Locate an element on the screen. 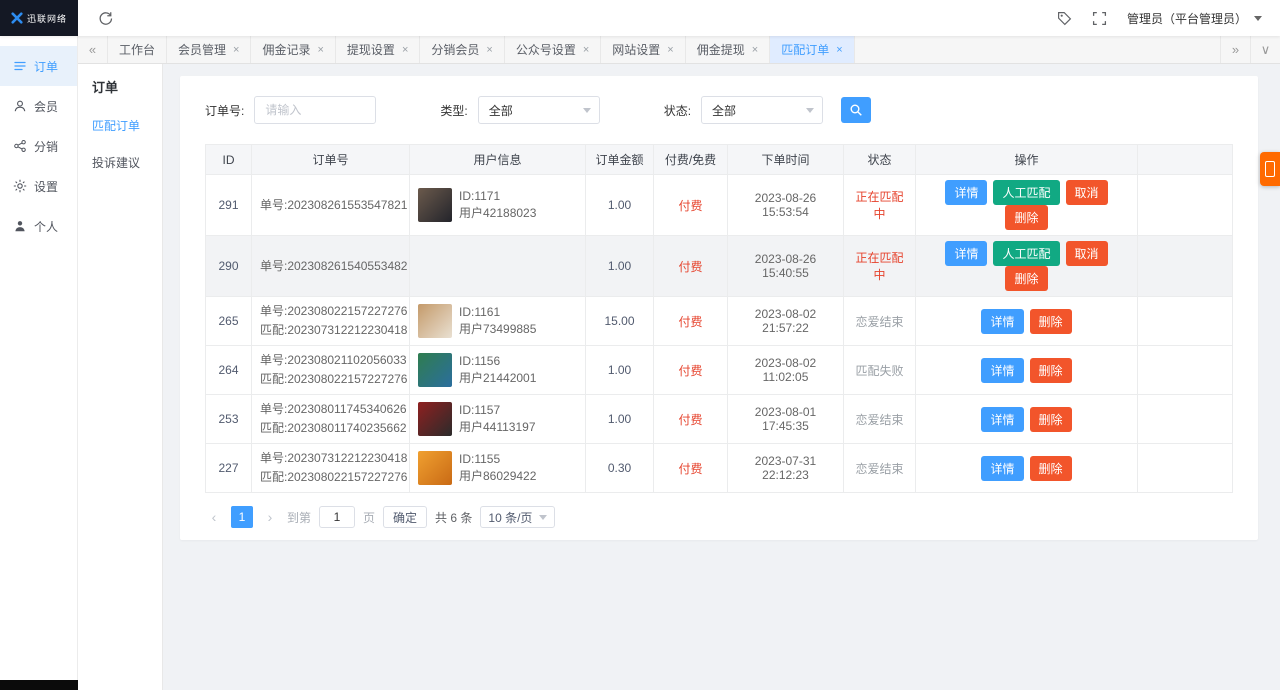 The height and width of the screenshot is (690, 1280). cell-fee-type: 付费 is located at coordinates (690, 419).